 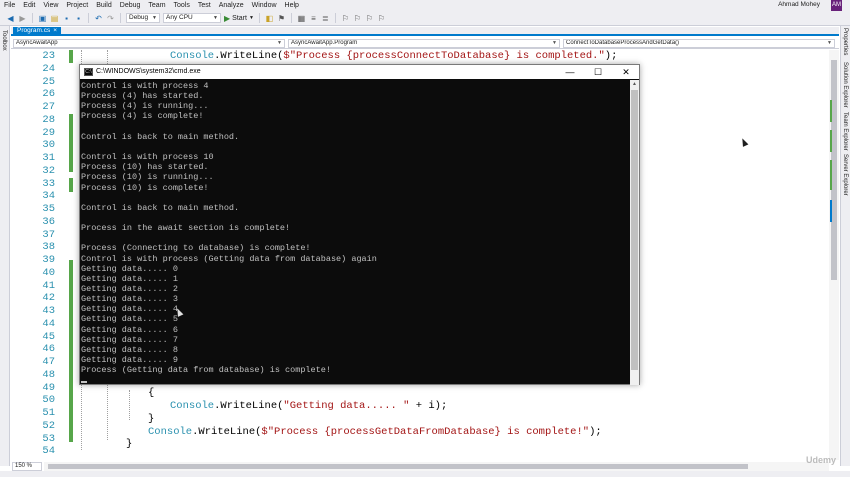 What do you see at coordinates (129, 299) in the screenshot?
I see `console-line: Getting data..... 3` at bounding box center [129, 299].